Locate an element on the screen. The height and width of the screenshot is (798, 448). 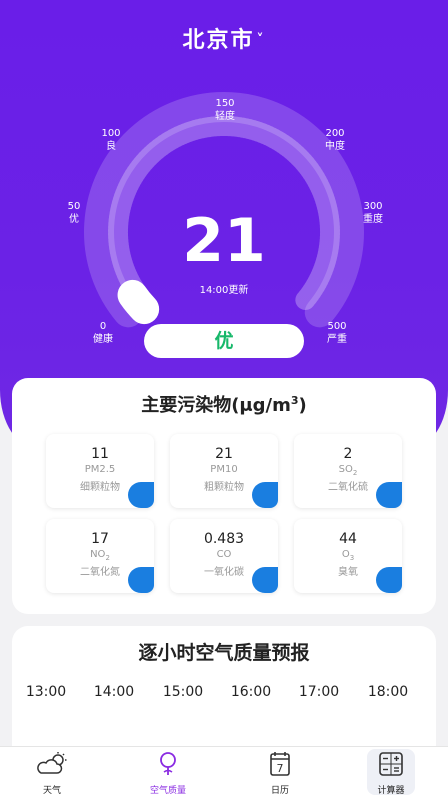
forecast-hour: 15:00 is located at coordinates (183, 692).